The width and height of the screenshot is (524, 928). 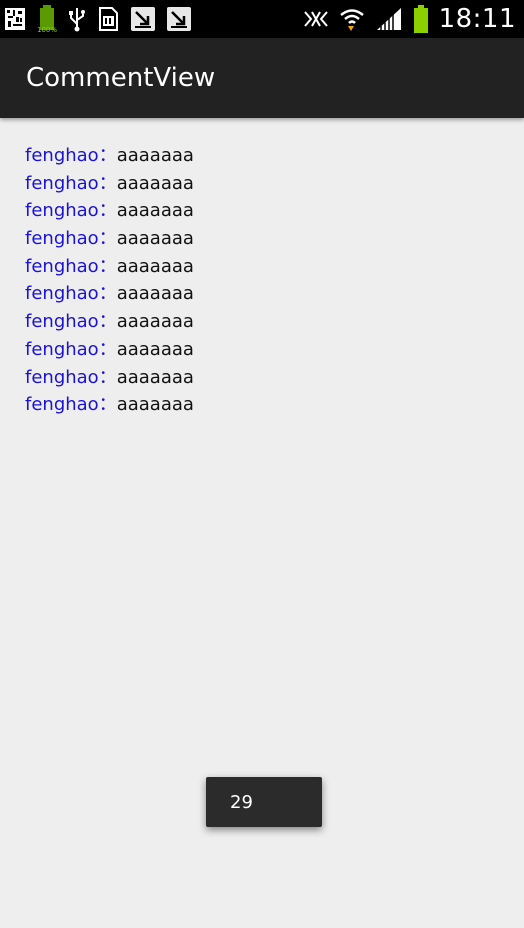 I want to click on qr-code-icon, so click(x=15, y=19).